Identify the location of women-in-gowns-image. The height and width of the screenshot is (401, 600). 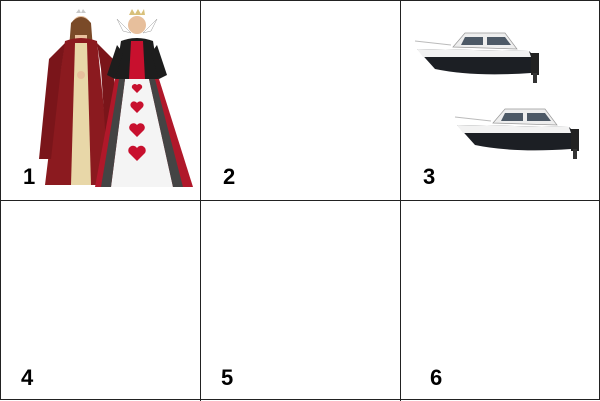
(116, 100).